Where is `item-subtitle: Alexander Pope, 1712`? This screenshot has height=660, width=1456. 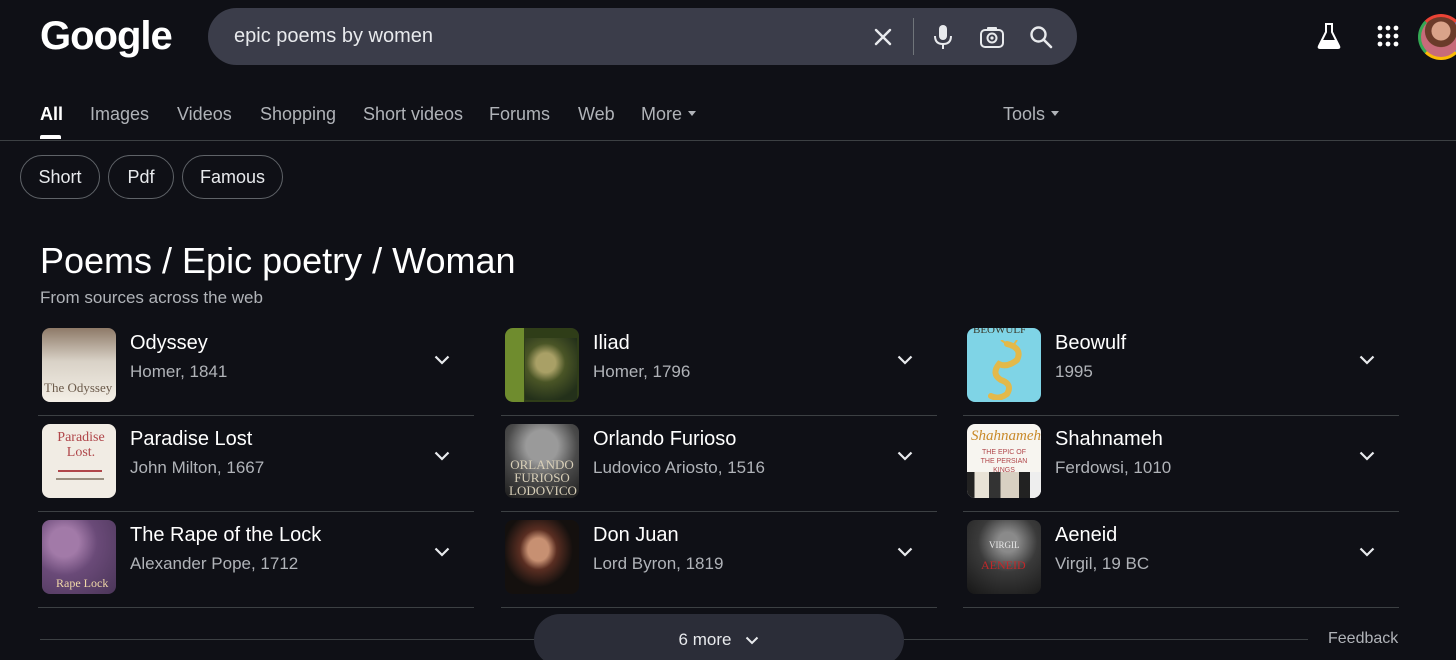 item-subtitle: Alexander Pope, 1712 is located at coordinates (214, 563).